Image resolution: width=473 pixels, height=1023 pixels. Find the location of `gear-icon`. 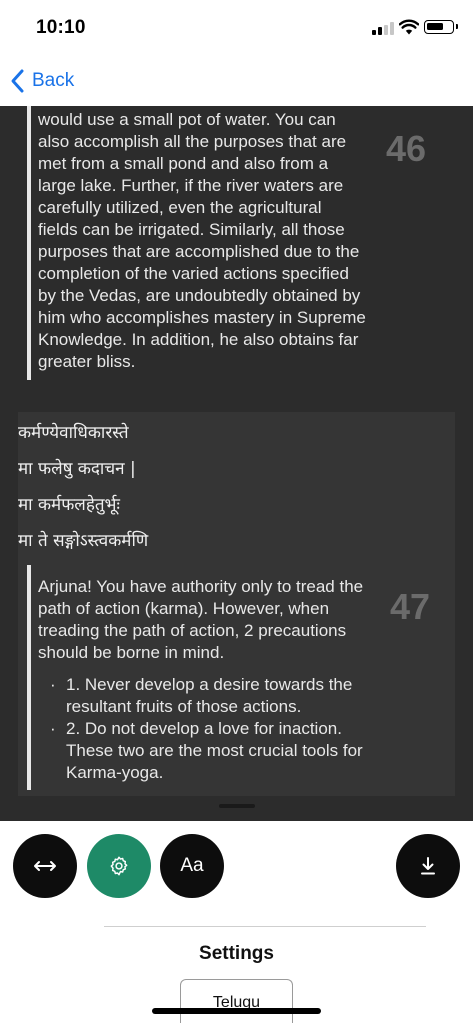

gear-icon is located at coordinates (119, 866).